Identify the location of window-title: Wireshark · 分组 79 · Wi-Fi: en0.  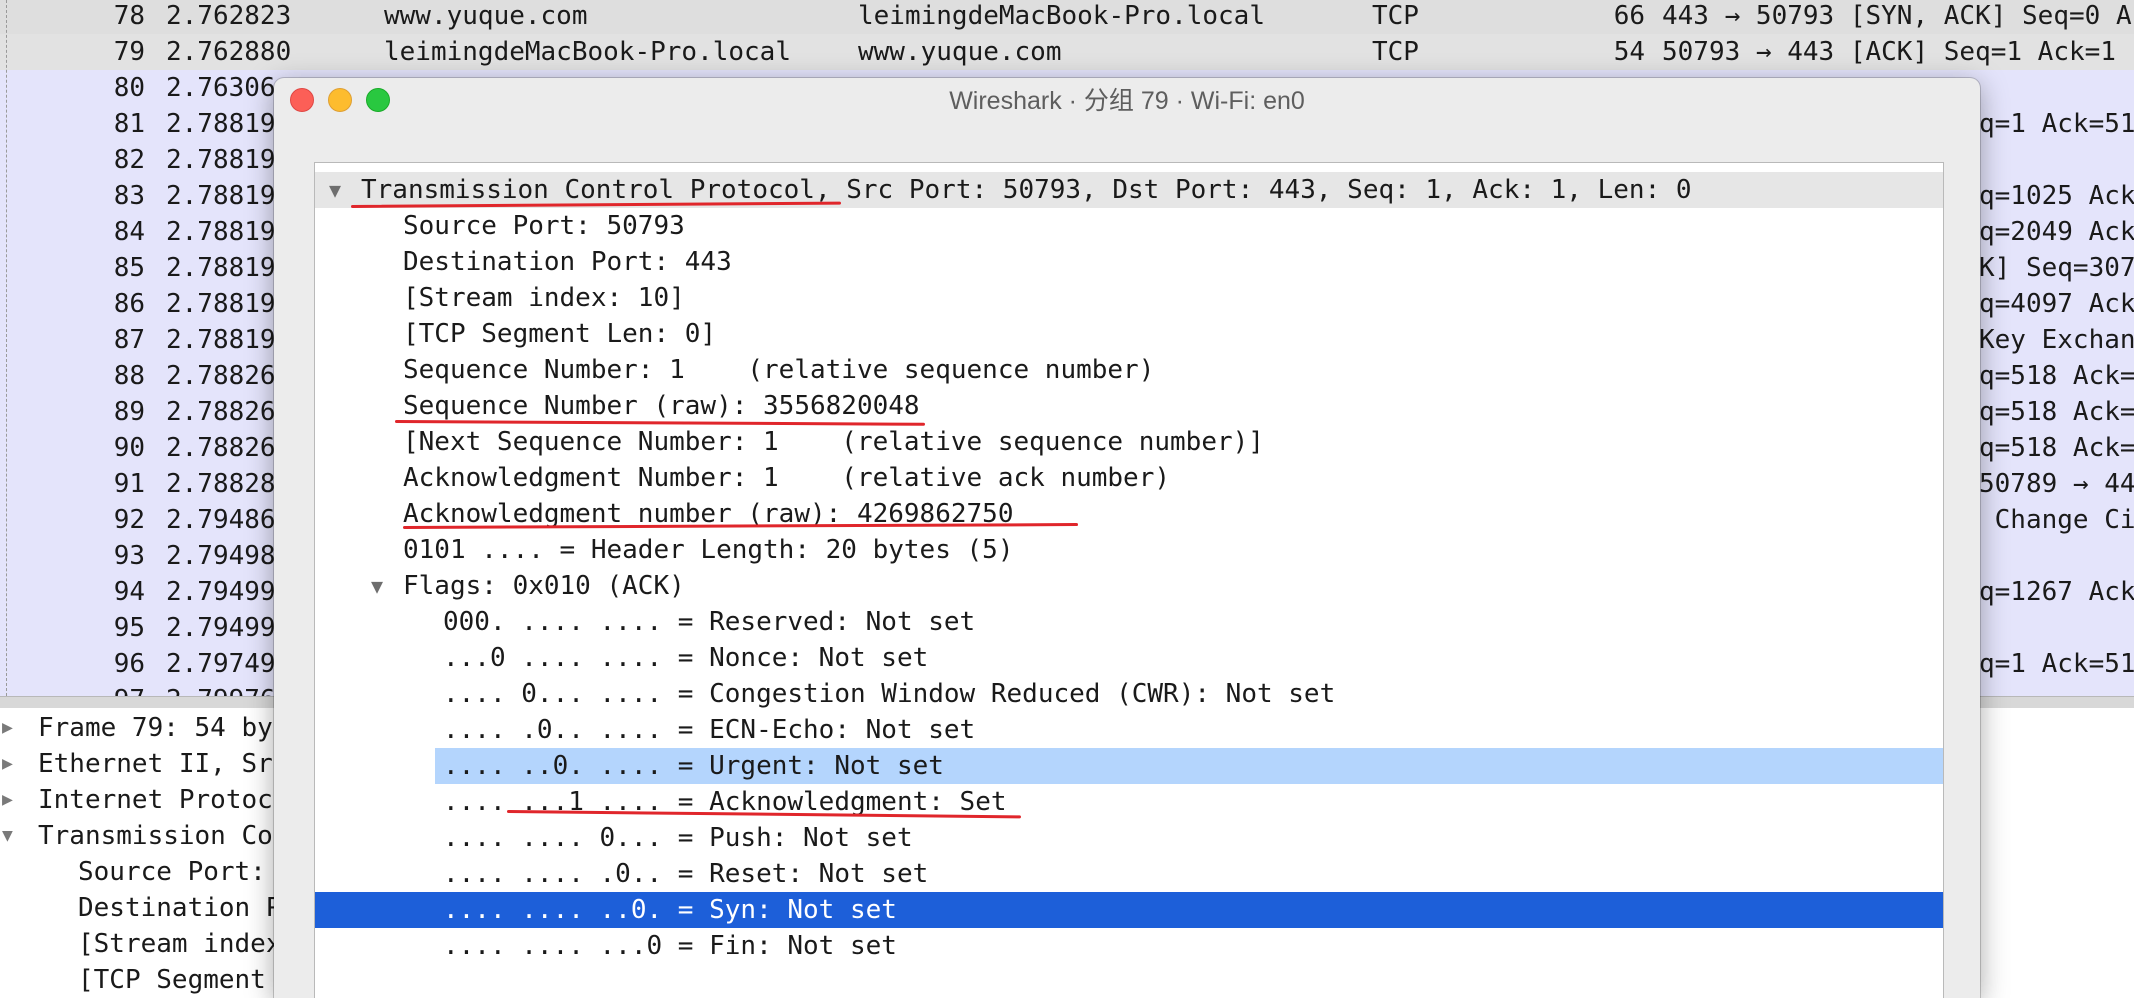
(1127, 101).